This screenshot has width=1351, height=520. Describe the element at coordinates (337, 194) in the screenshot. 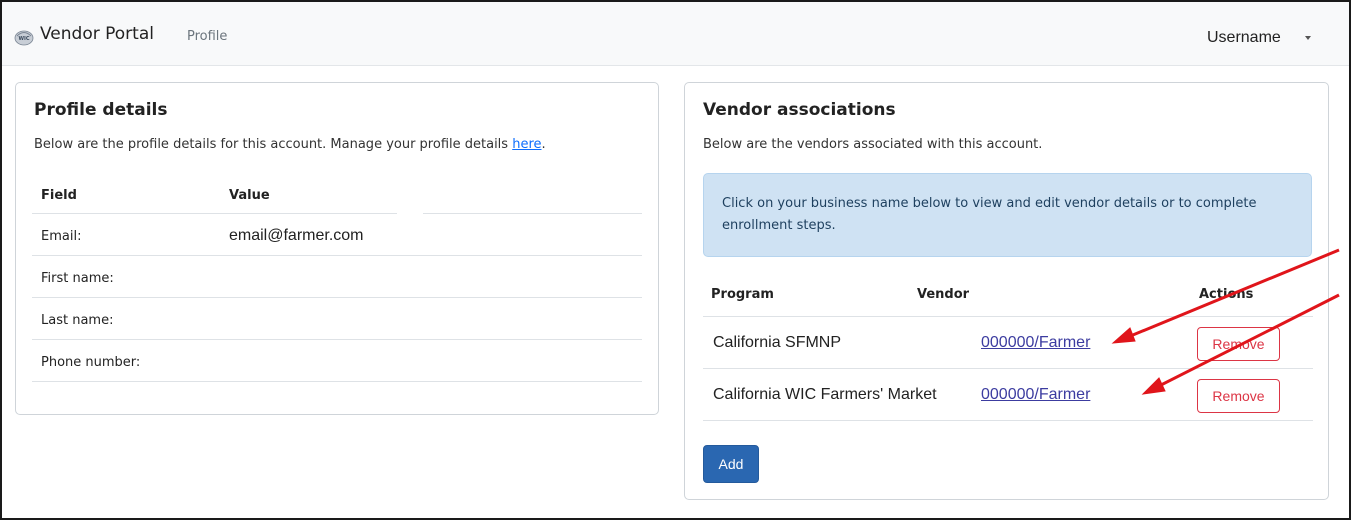

I see `table-header-row: Field Value` at that location.